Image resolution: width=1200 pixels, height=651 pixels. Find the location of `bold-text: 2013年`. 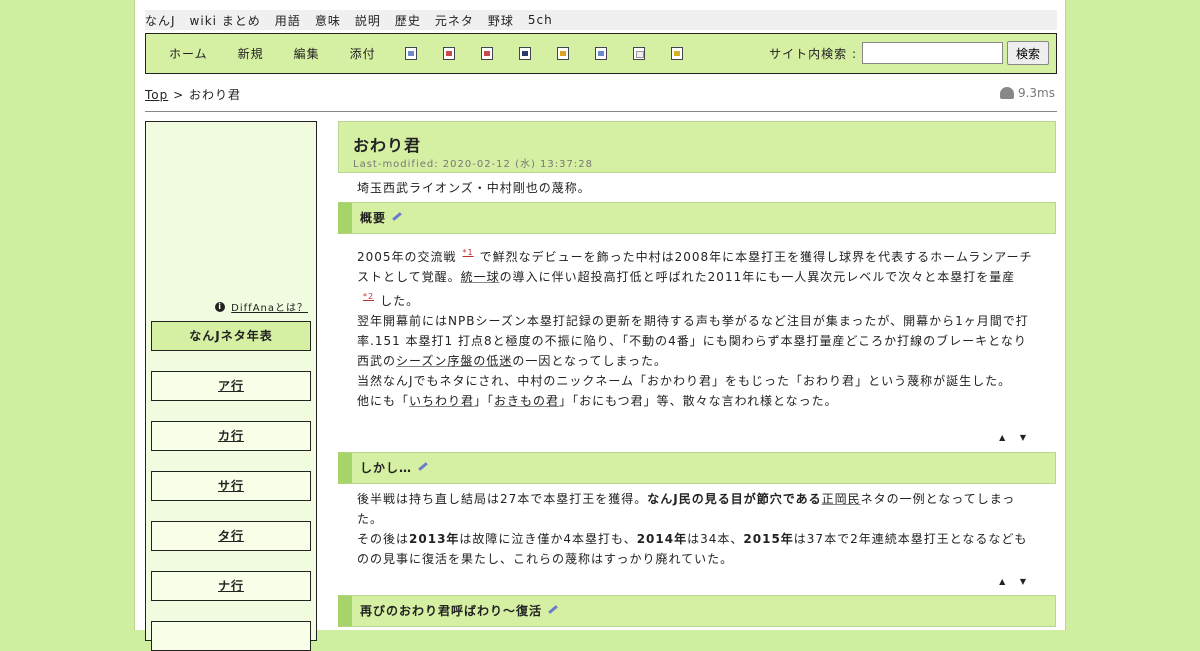

bold-text: 2013年 is located at coordinates (434, 539).